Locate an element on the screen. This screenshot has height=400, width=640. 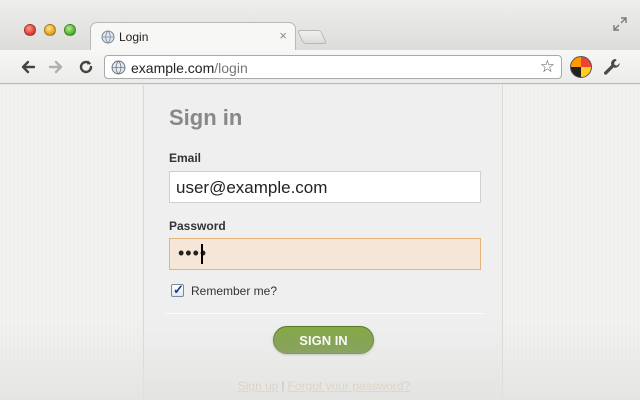
url-text: example.com/login is located at coordinates (189, 68).